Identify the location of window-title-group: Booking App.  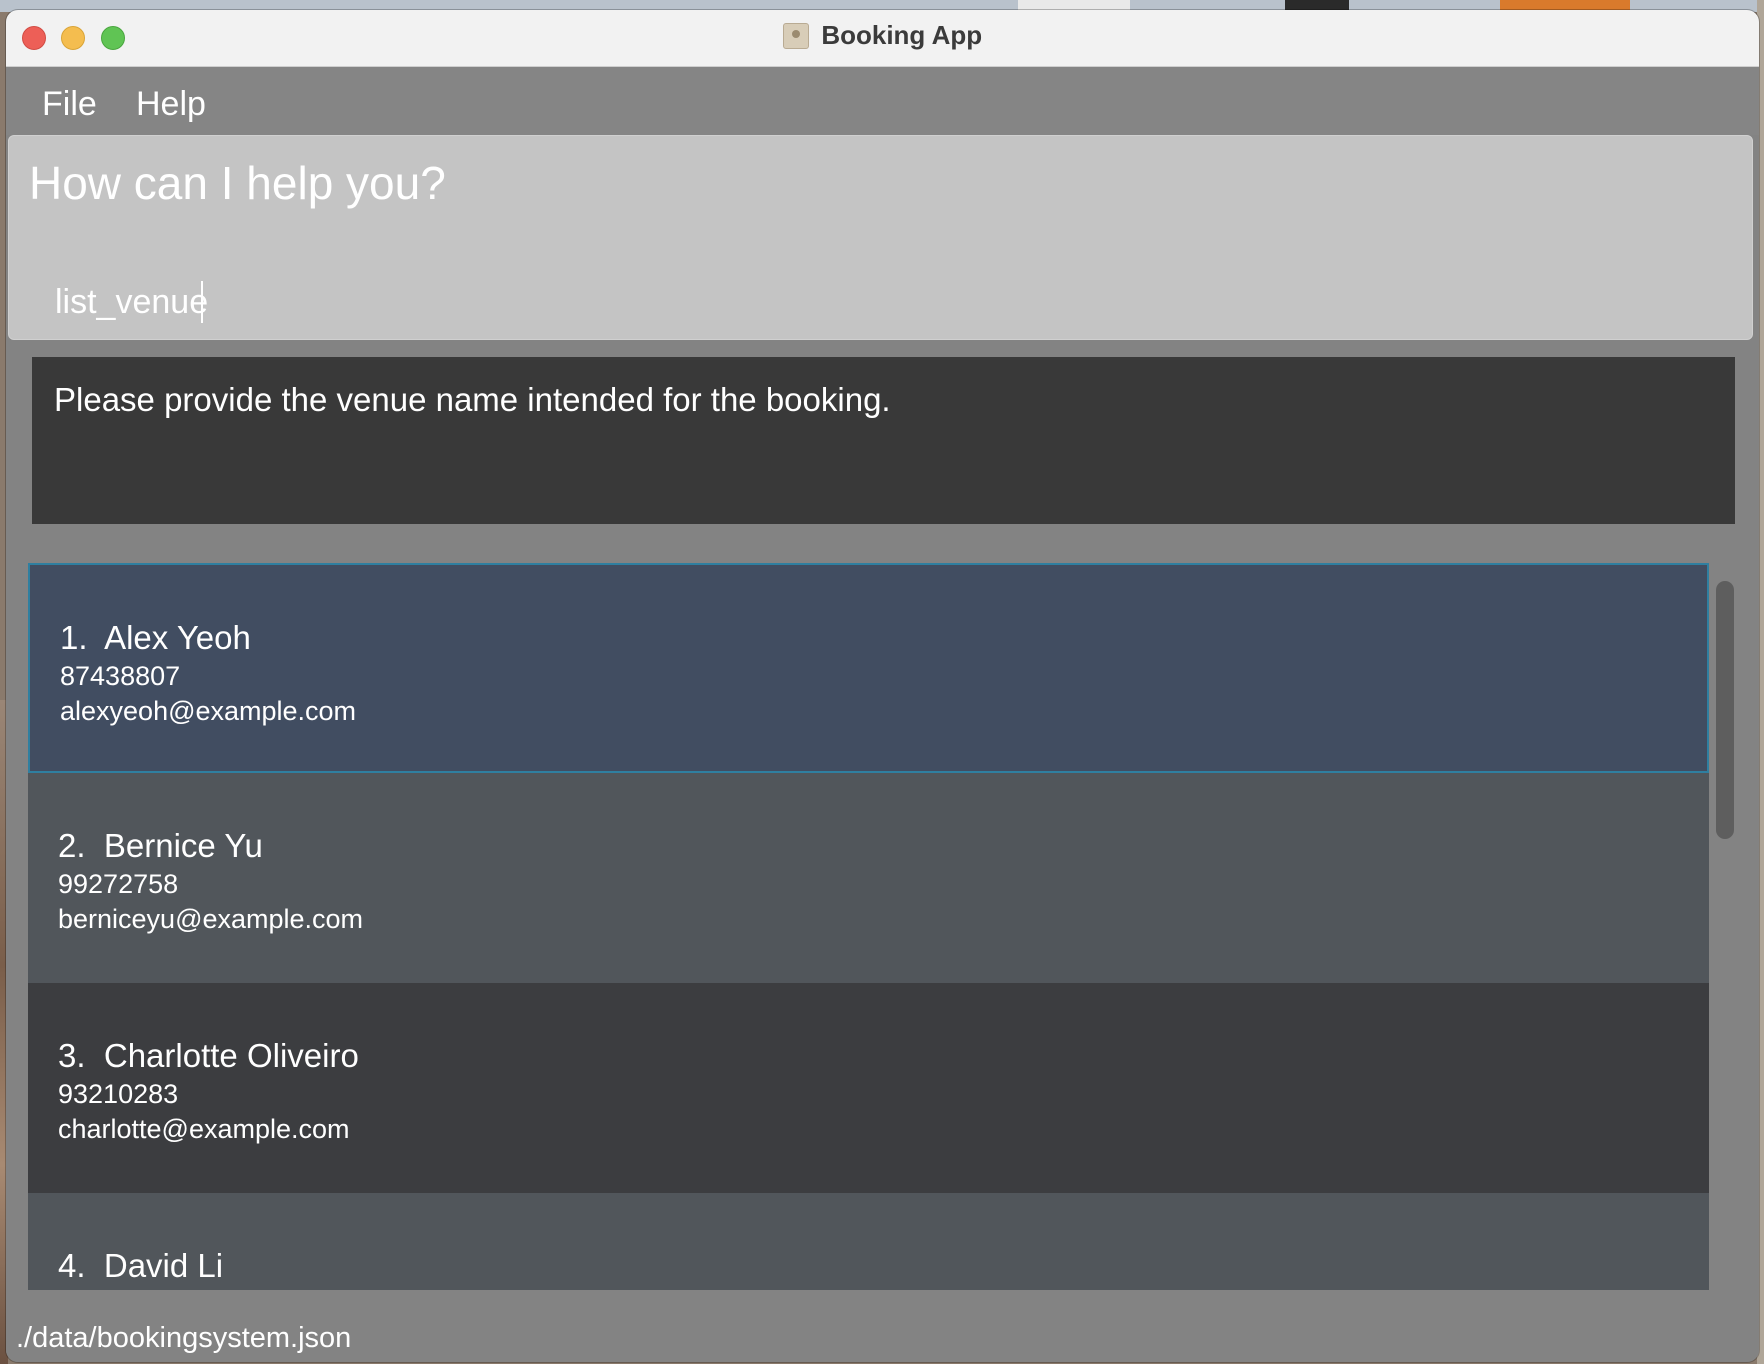
(882, 35).